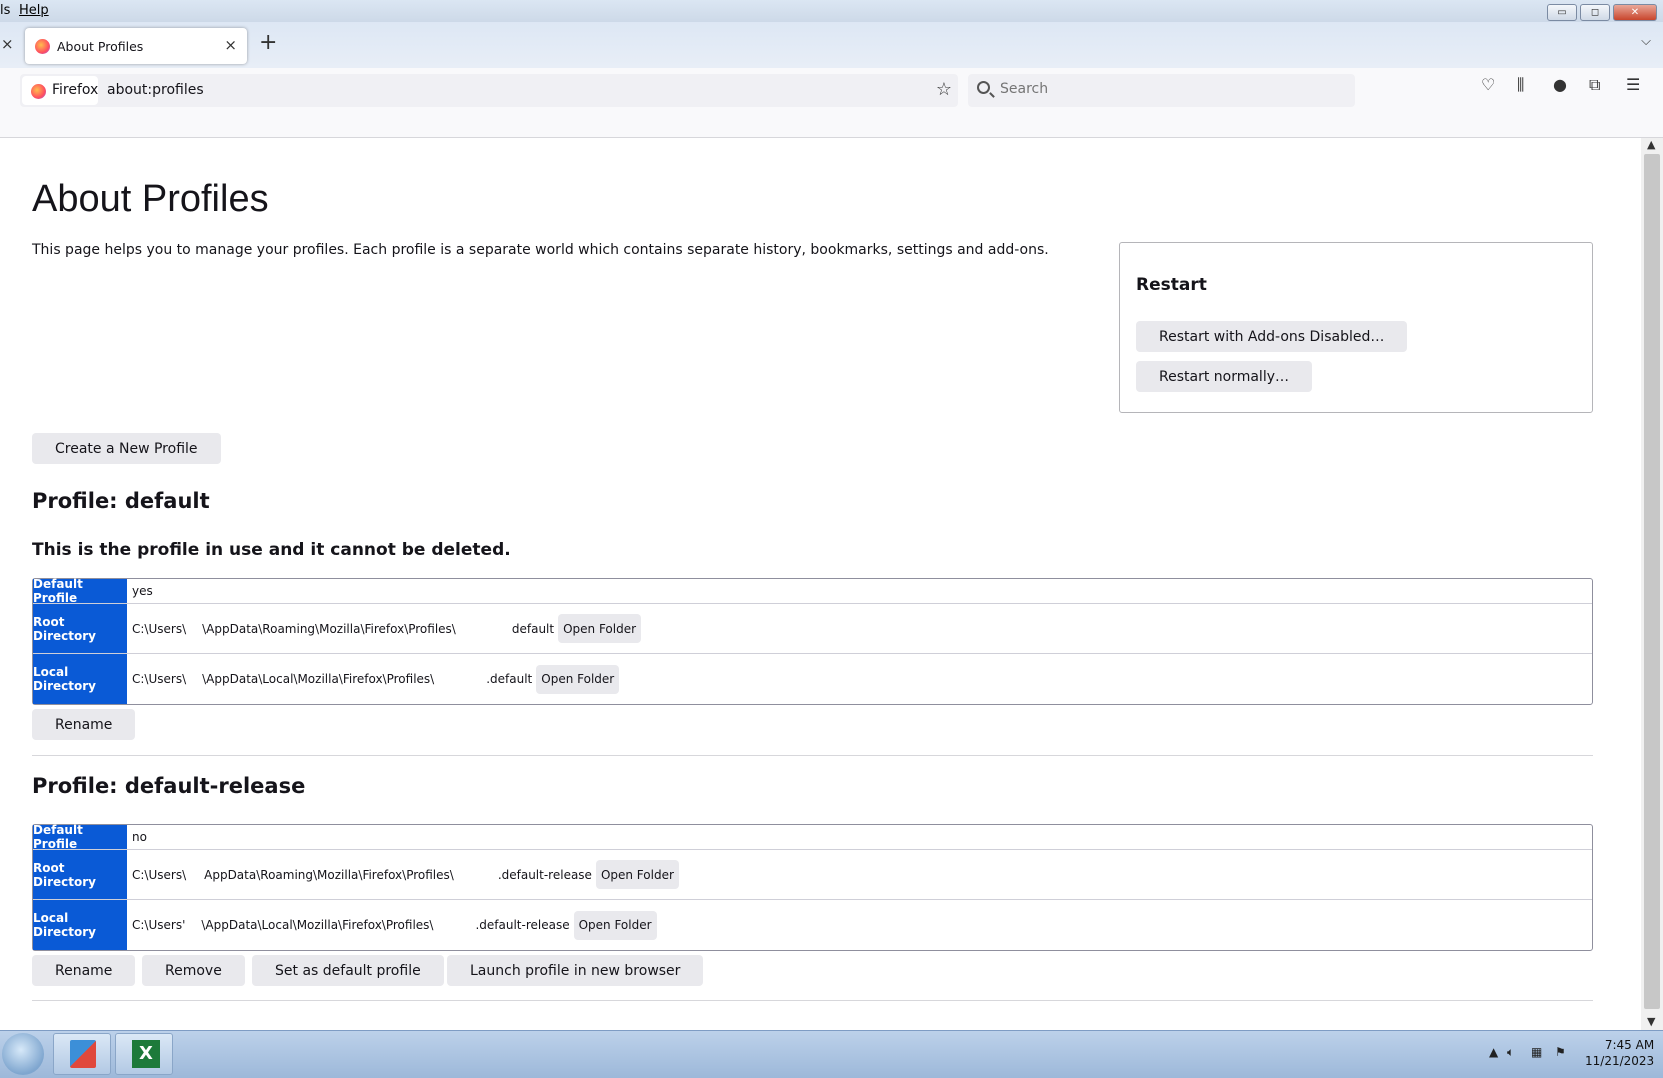 The height and width of the screenshot is (1078, 1663). What do you see at coordinates (509, 679) in the screenshot?
I see `local-path-suffix: .default` at bounding box center [509, 679].